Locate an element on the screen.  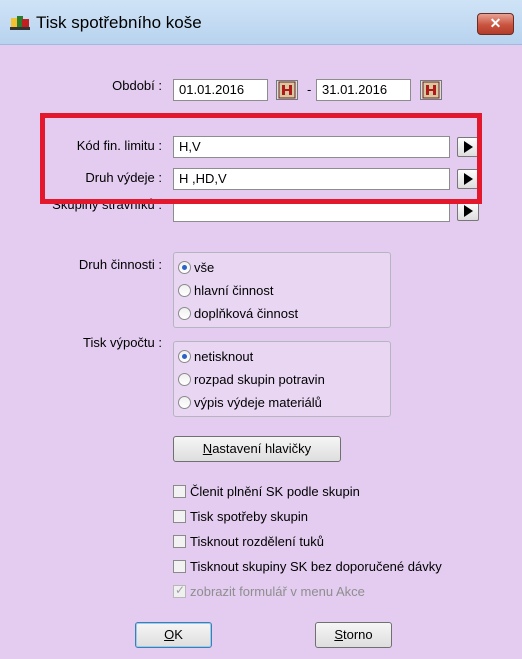
checkbox-print-groups-without-dose: Tisknout skupiny SK bez doporučené dávky is located at coordinates (307, 566).